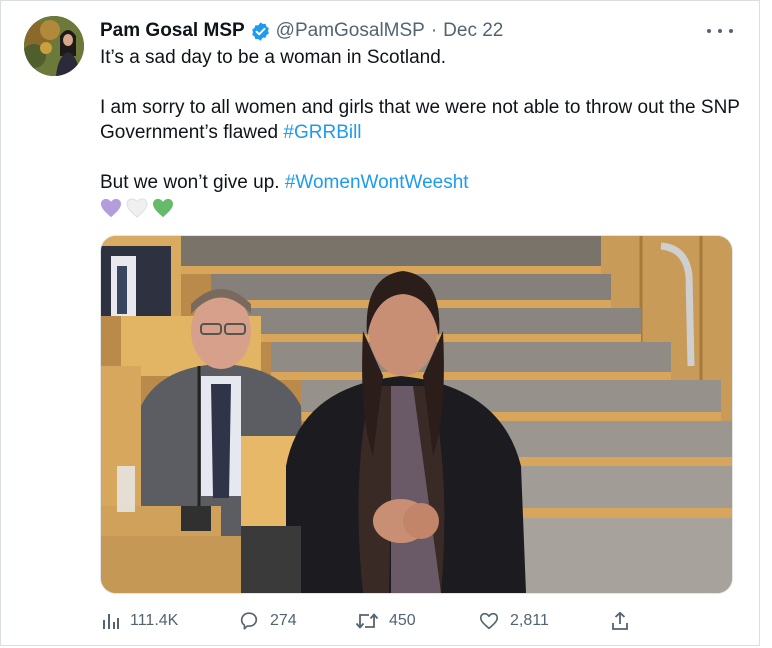  I want to click on user-handle: @PamGosalMSP, so click(350, 31).